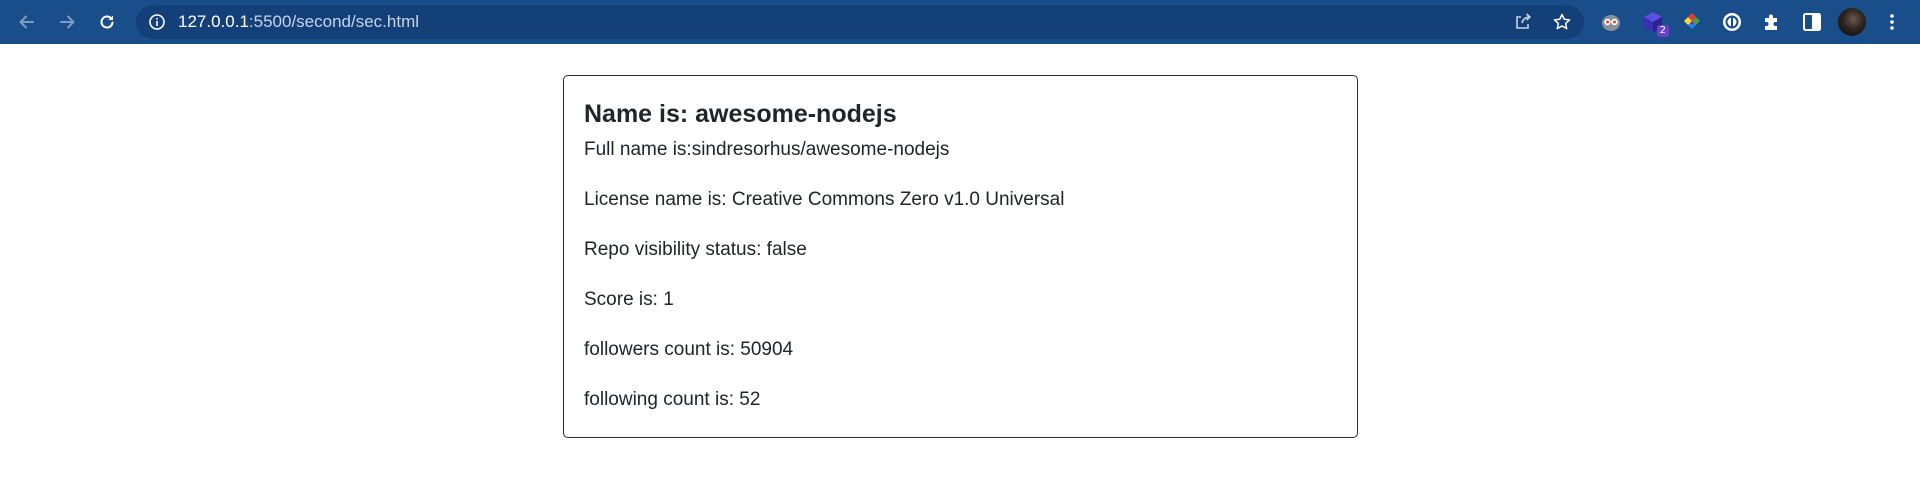 The image size is (1920, 486). Describe the element at coordinates (1772, 22) in the screenshot. I see `puzzle-icon` at that location.